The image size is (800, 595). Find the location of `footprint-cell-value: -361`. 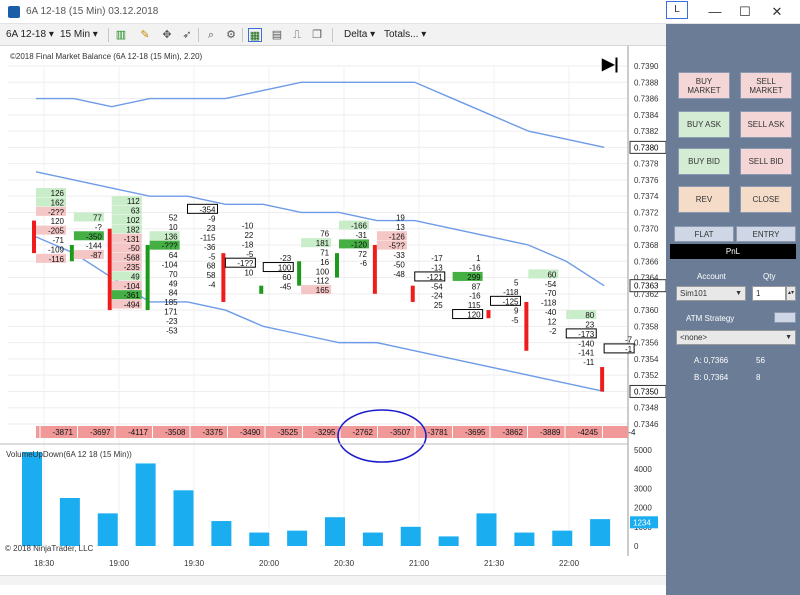

footprint-cell-value: -361 is located at coordinates (132, 295).